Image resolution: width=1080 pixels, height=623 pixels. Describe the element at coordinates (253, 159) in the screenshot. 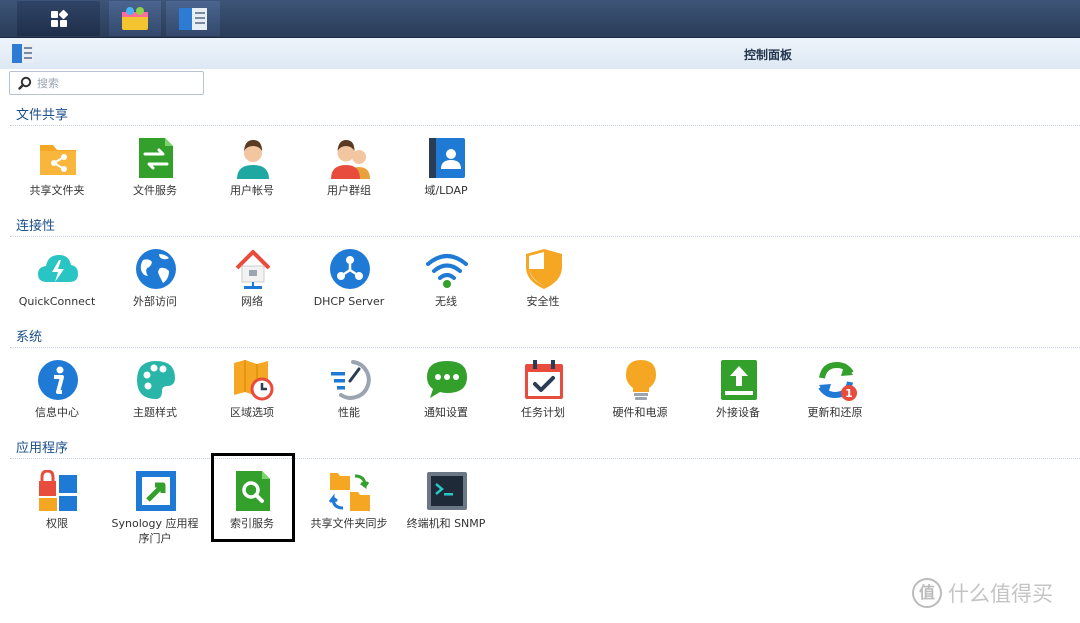

I see `user-icon` at that location.